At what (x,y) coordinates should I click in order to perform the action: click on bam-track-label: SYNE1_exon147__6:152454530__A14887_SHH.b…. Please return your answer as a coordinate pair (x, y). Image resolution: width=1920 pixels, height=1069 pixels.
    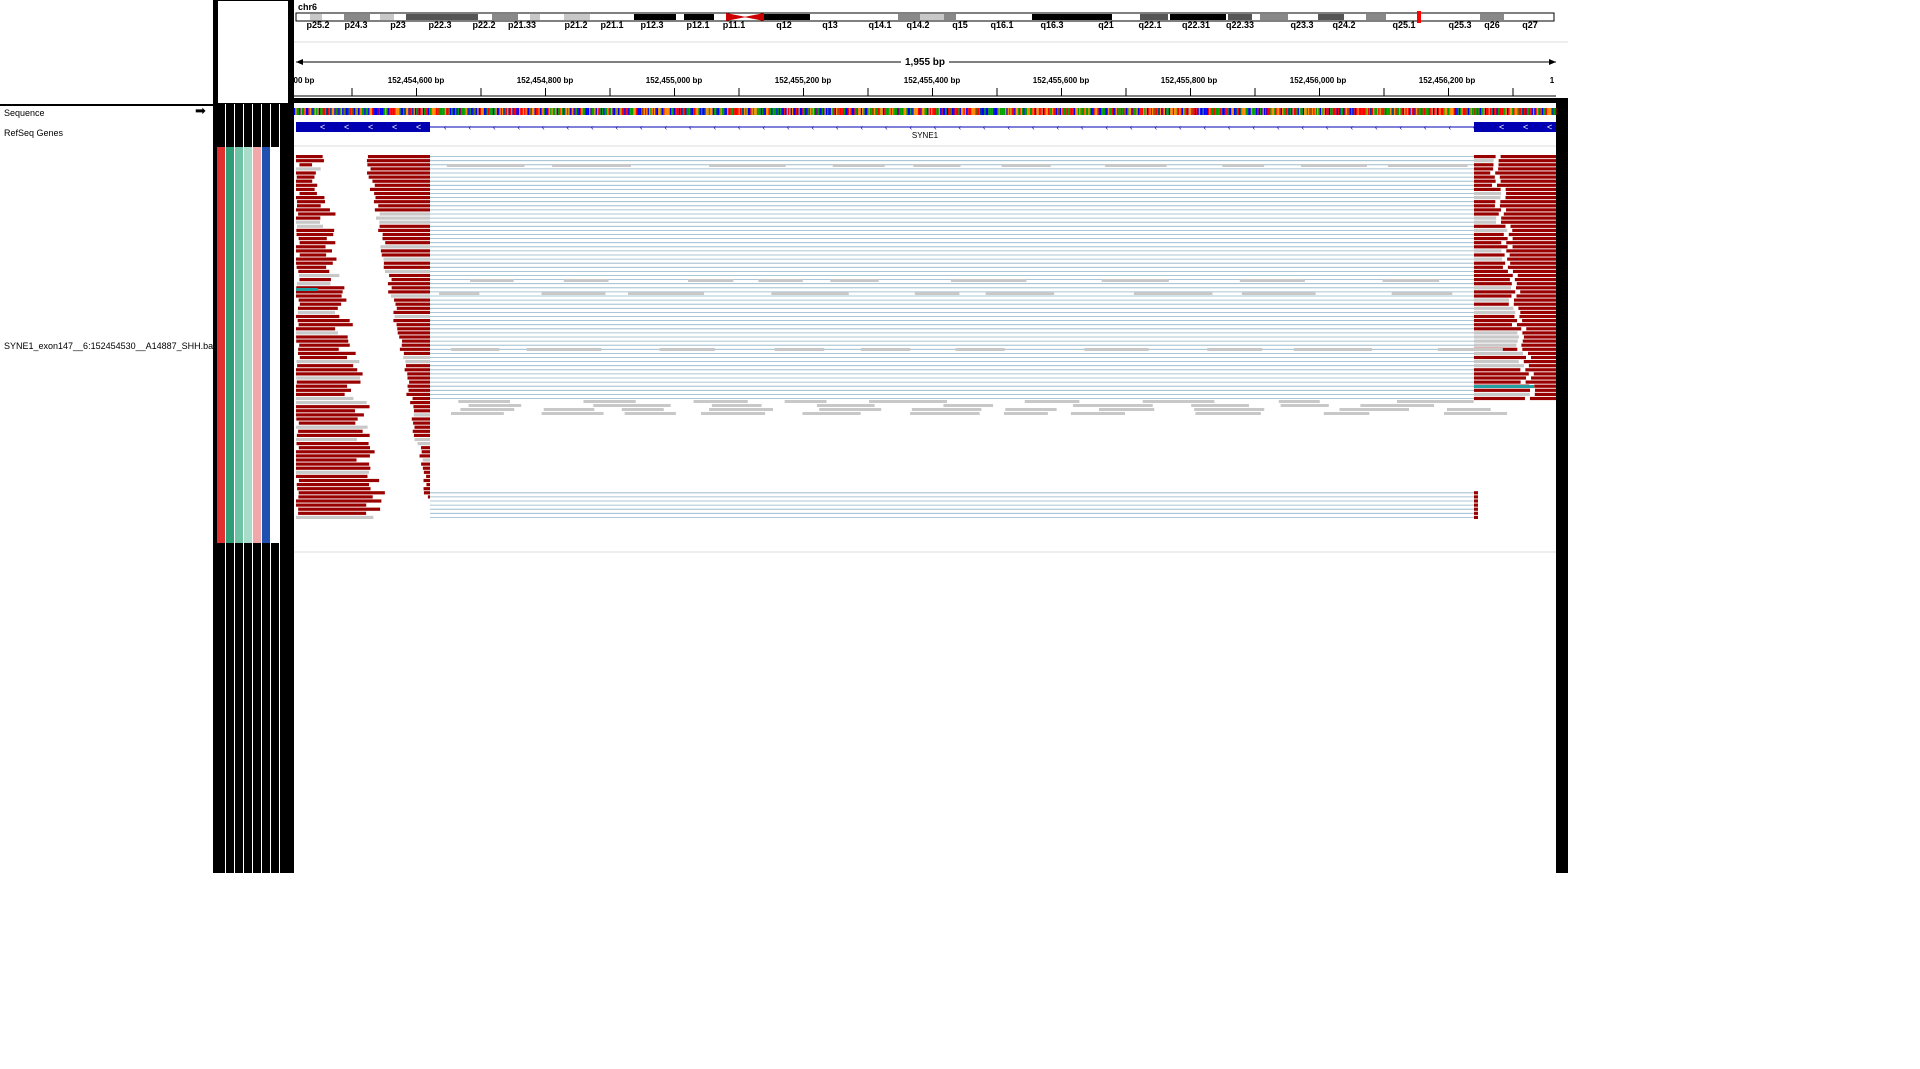
    Looking at the image, I should click on (112, 346).